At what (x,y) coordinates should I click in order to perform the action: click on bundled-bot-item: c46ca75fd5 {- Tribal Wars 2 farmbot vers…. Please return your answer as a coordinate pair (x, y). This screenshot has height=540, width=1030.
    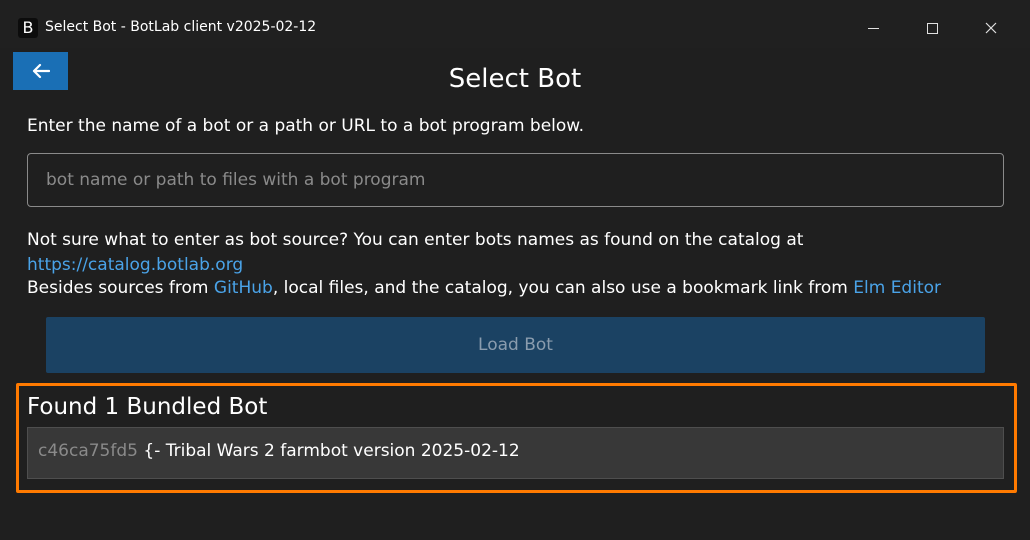
    Looking at the image, I should click on (515, 453).